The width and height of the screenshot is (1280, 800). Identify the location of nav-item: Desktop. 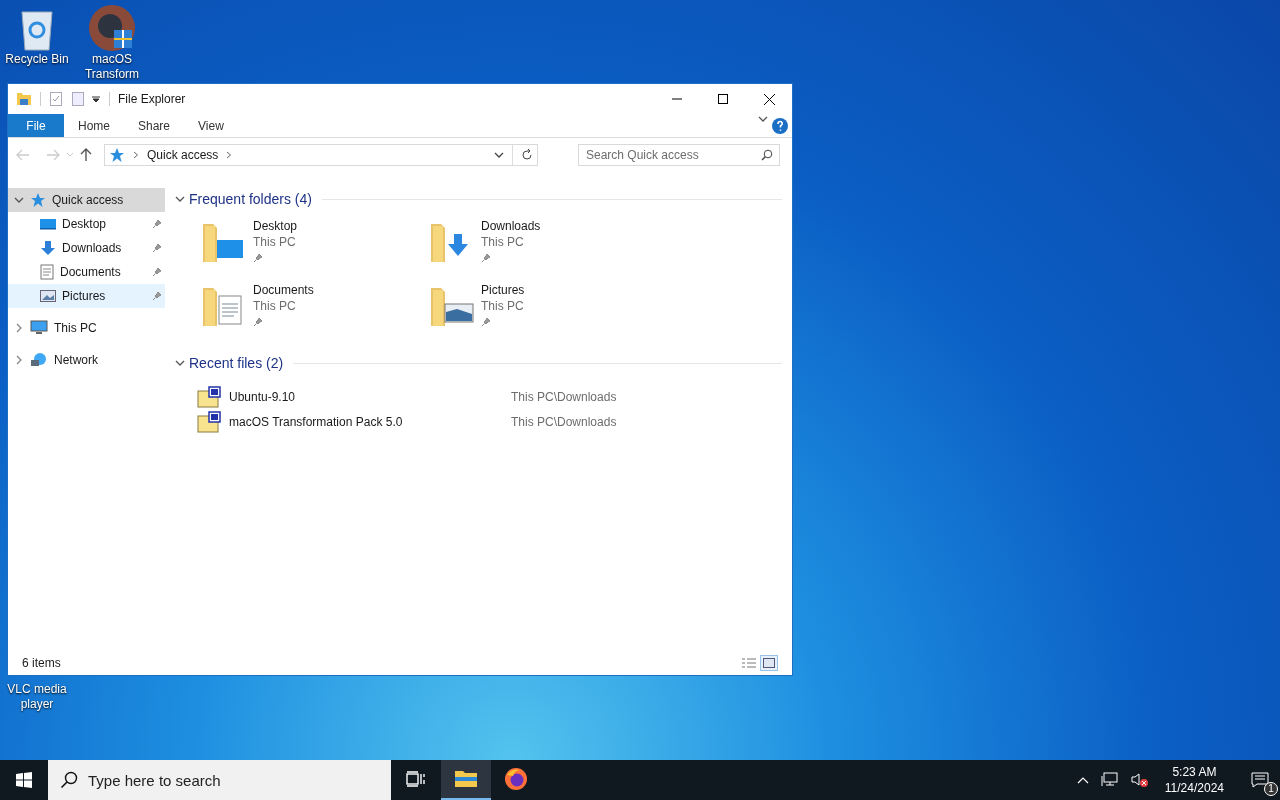
(86, 224).